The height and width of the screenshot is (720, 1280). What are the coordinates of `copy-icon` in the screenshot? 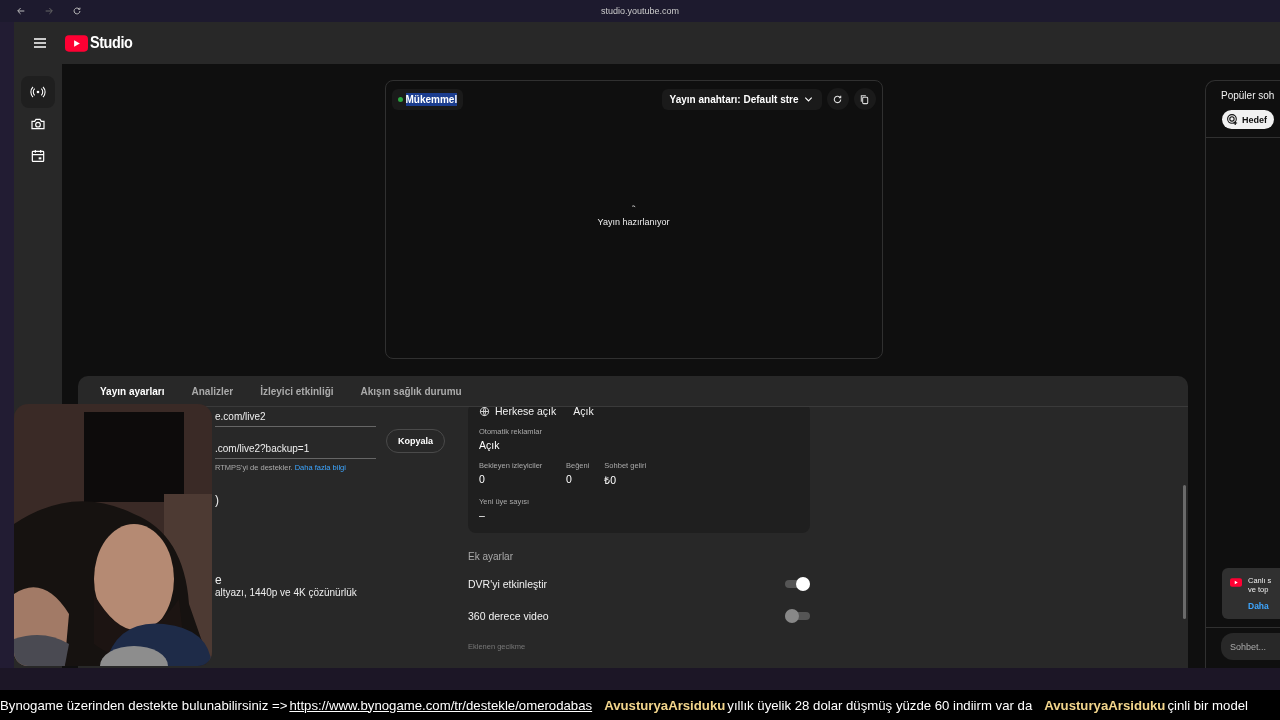 It's located at (864, 99).